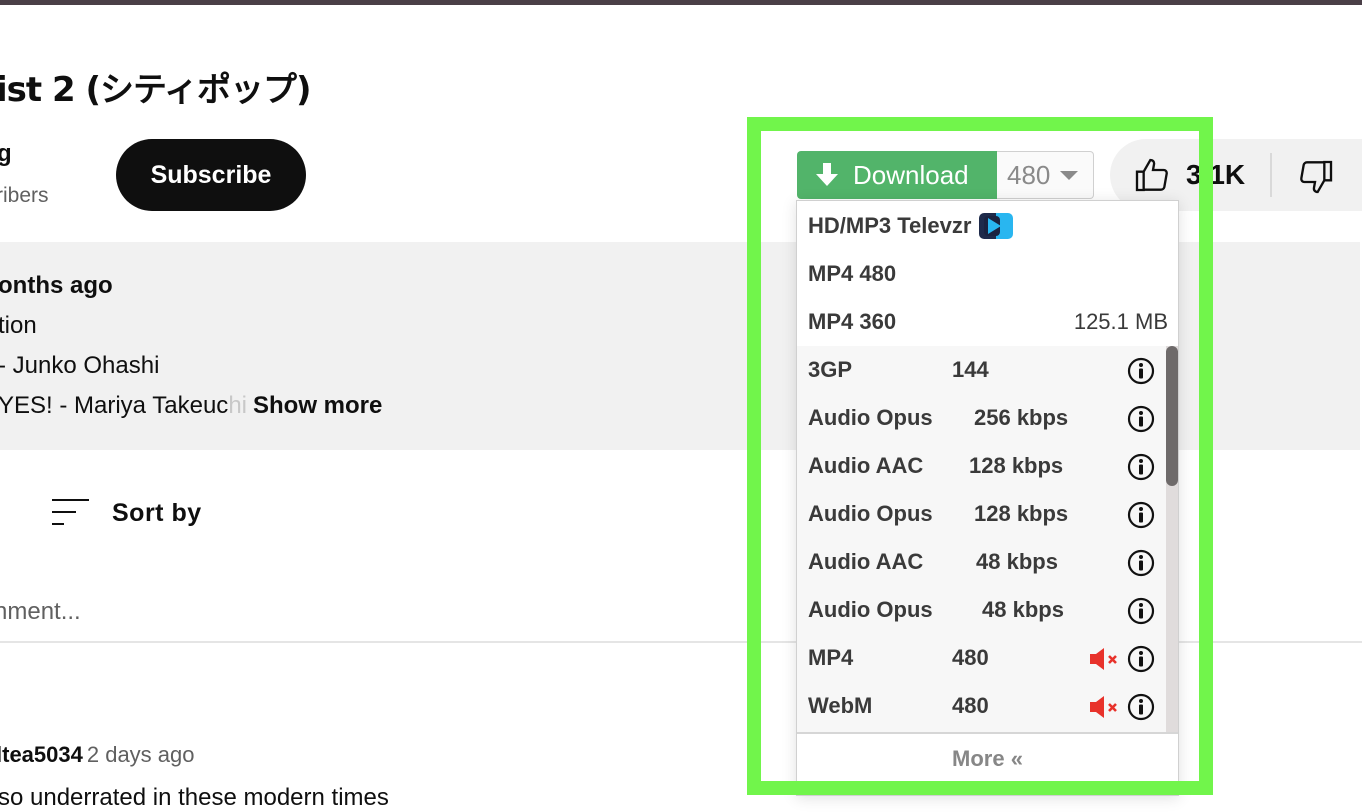 This screenshot has height=812, width=1362. What do you see at coordinates (1029, 174) in the screenshot?
I see `quality-value: 480` at bounding box center [1029, 174].